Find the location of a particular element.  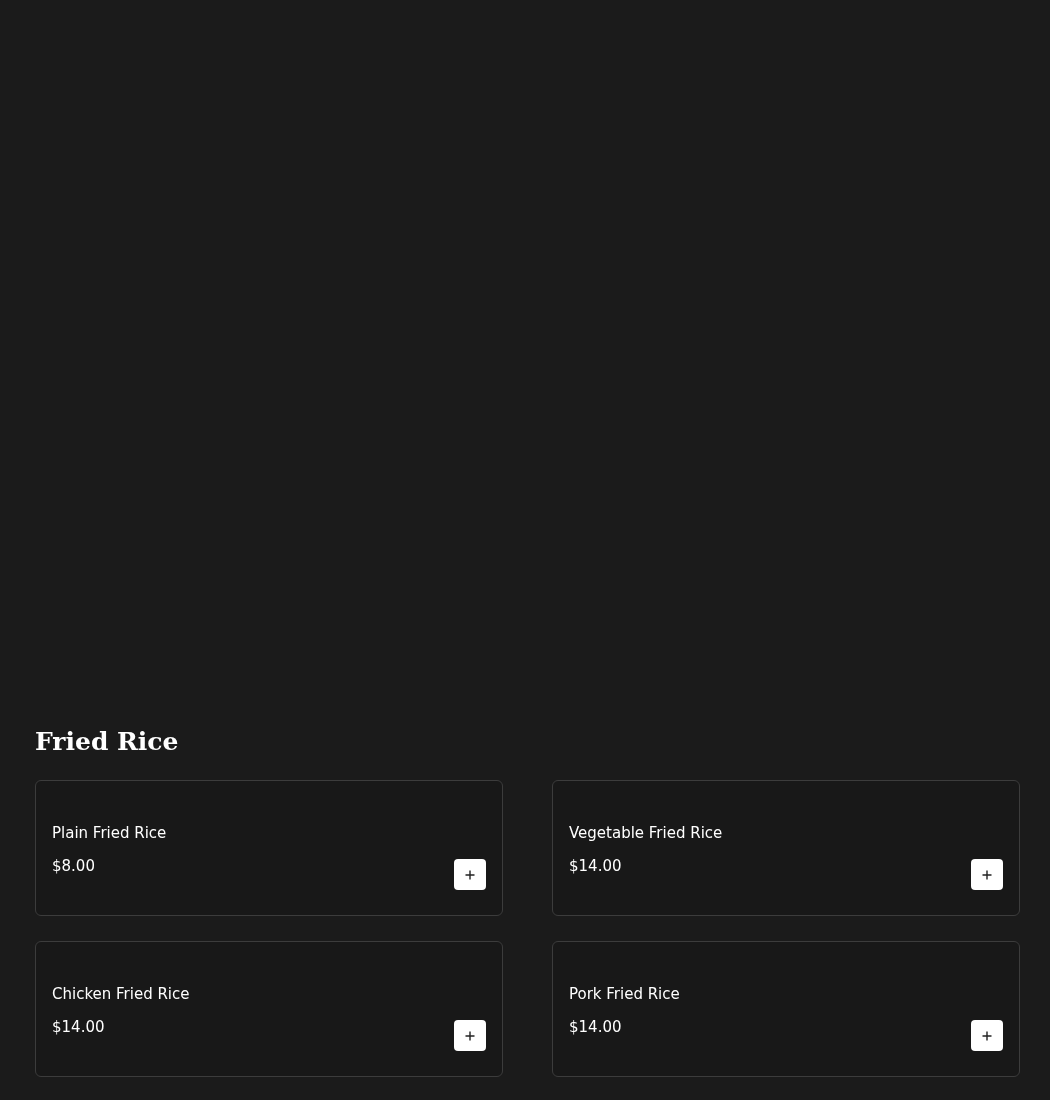

item-name: Pork Fried Rice is located at coordinates (625, 994).